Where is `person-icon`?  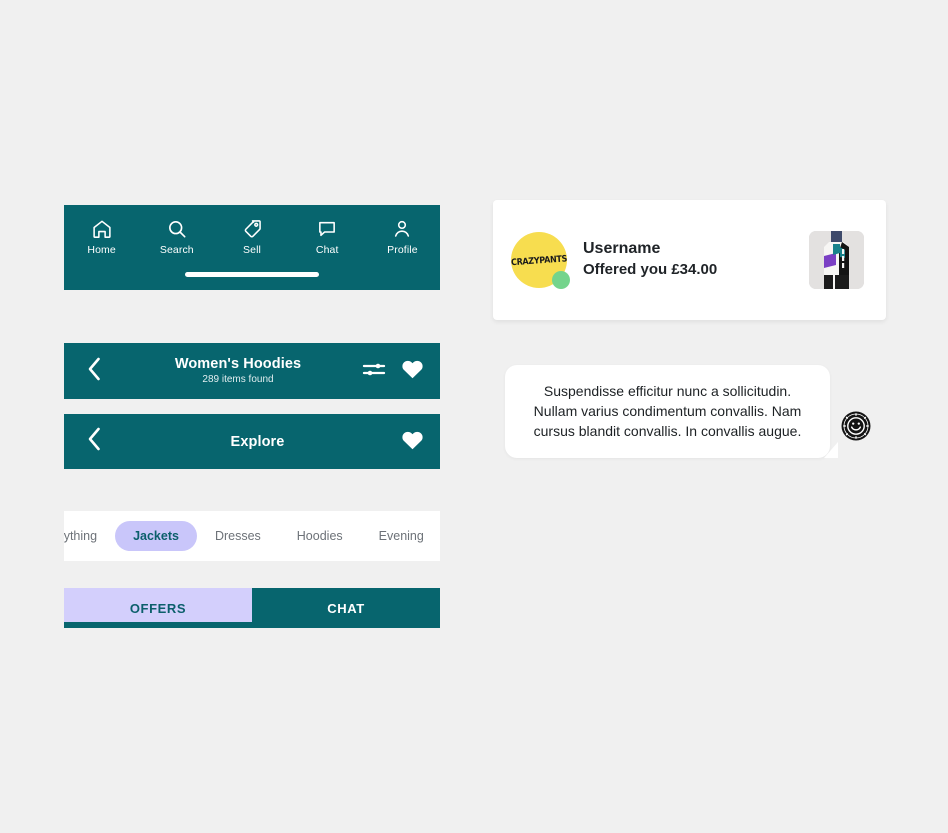 person-icon is located at coordinates (402, 229).